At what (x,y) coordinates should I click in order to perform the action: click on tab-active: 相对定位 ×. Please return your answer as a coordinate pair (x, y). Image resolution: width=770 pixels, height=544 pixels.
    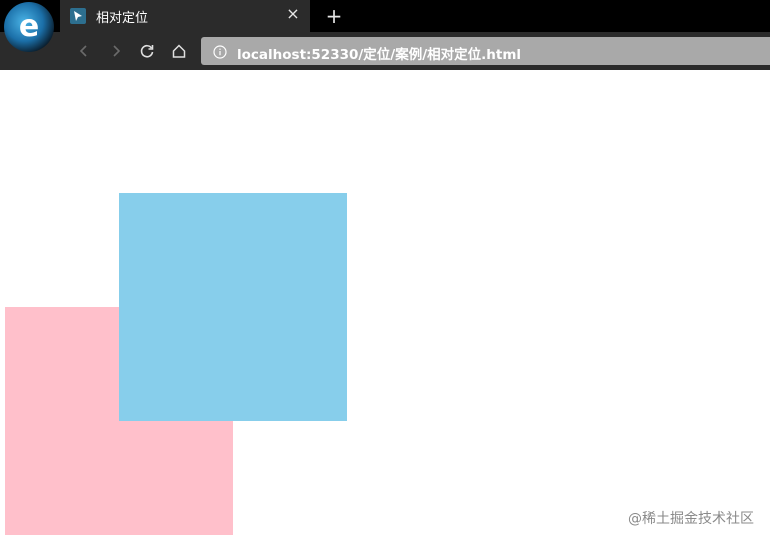
    Looking at the image, I should click on (185, 16).